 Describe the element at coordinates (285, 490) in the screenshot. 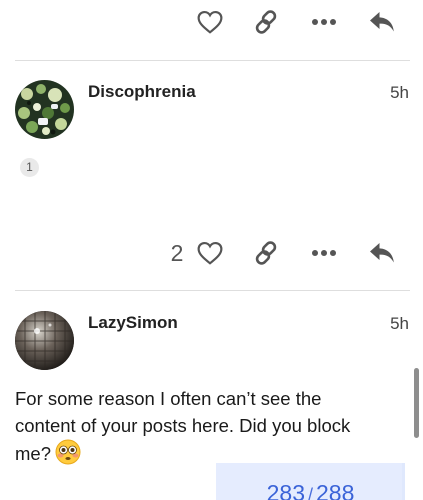

I see `progress-current: 283` at that location.